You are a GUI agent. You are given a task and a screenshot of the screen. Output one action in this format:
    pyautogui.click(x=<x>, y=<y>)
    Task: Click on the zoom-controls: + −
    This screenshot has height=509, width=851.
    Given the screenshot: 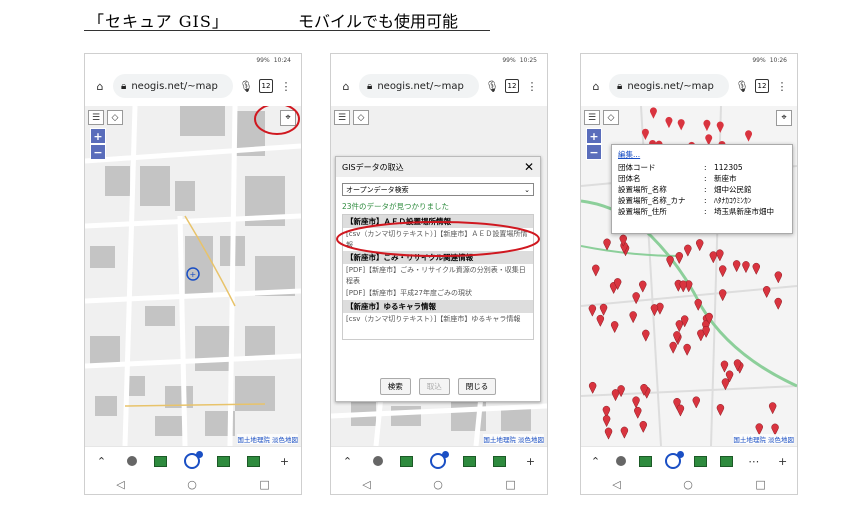 What is the action you would take?
    pyautogui.click(x=594, y=144)
    